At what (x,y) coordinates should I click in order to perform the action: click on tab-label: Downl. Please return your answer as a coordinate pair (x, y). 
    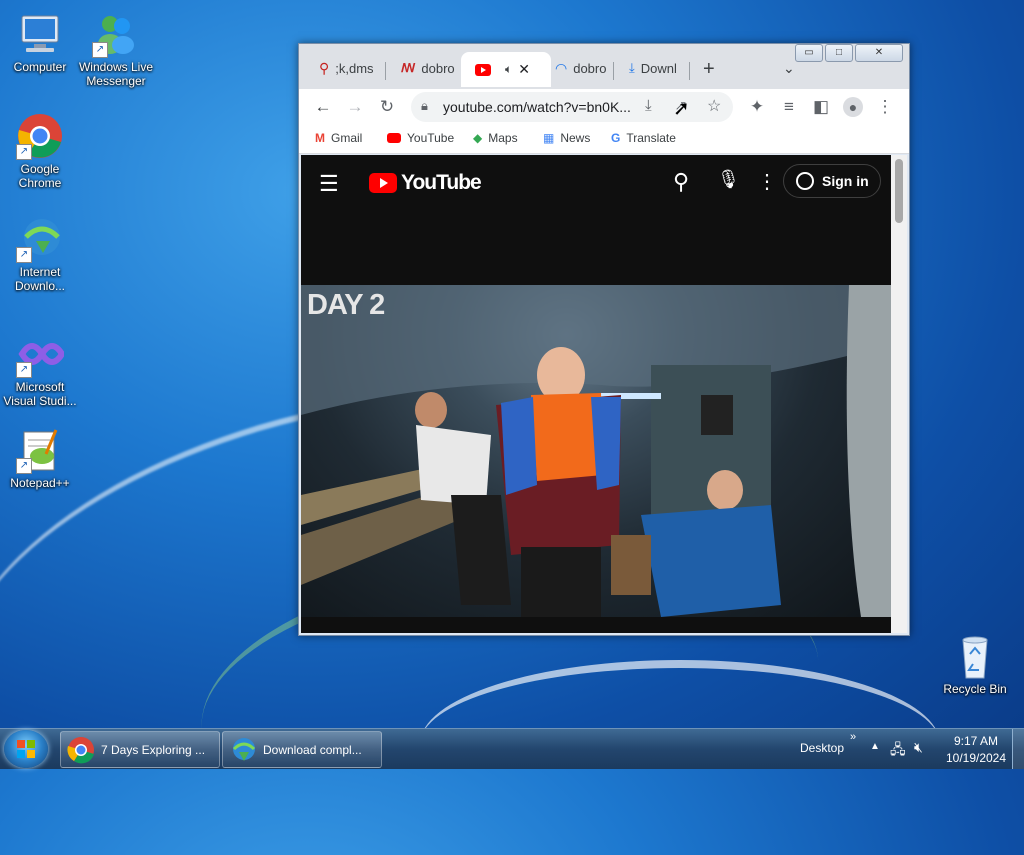
    Looking at the image, I should click on (658, 68).